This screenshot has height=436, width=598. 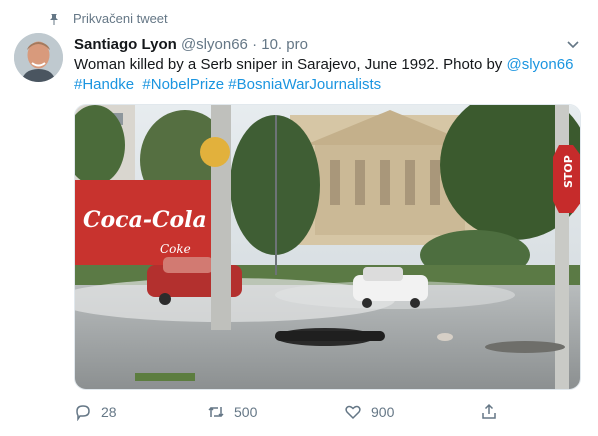 I want to click on hashtag-link: #BosniaWarJournalists, so click(x=304, y=84).